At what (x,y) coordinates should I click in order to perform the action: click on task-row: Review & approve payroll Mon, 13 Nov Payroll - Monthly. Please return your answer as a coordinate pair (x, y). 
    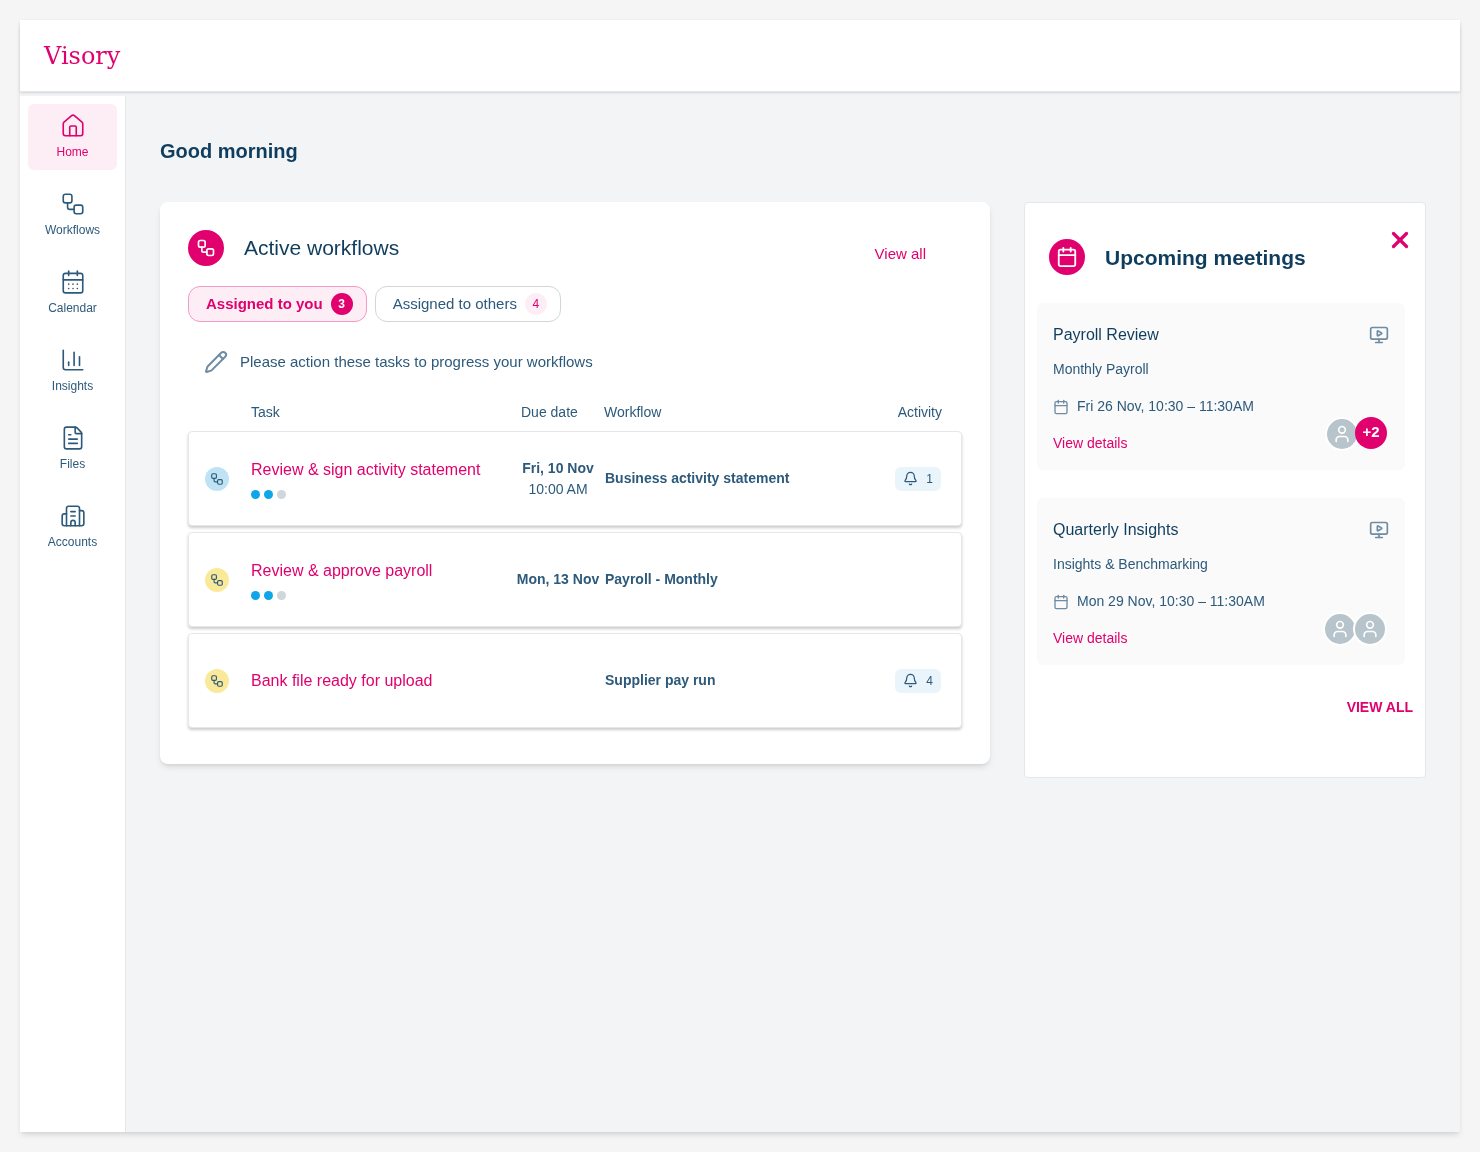
    Looking at the image, I should click on (575, 579).